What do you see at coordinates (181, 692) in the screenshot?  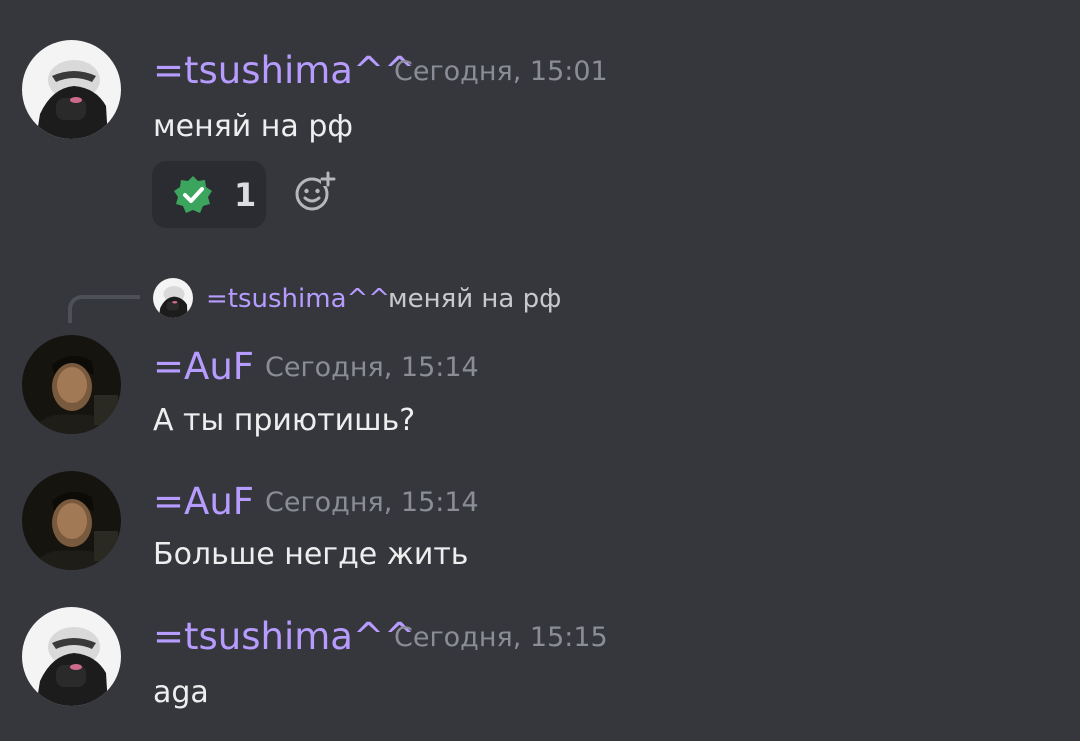 I see `message-text: aga` at bounding box center [181, 692].